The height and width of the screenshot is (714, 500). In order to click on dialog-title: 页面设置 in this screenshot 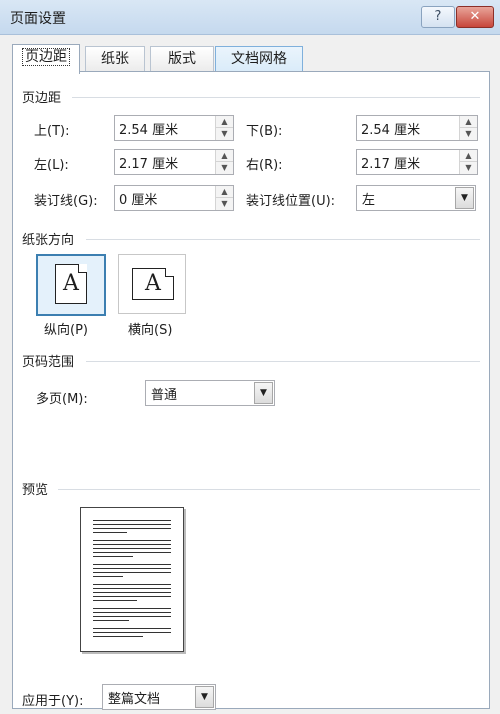, I will do `click(38, 19)`.